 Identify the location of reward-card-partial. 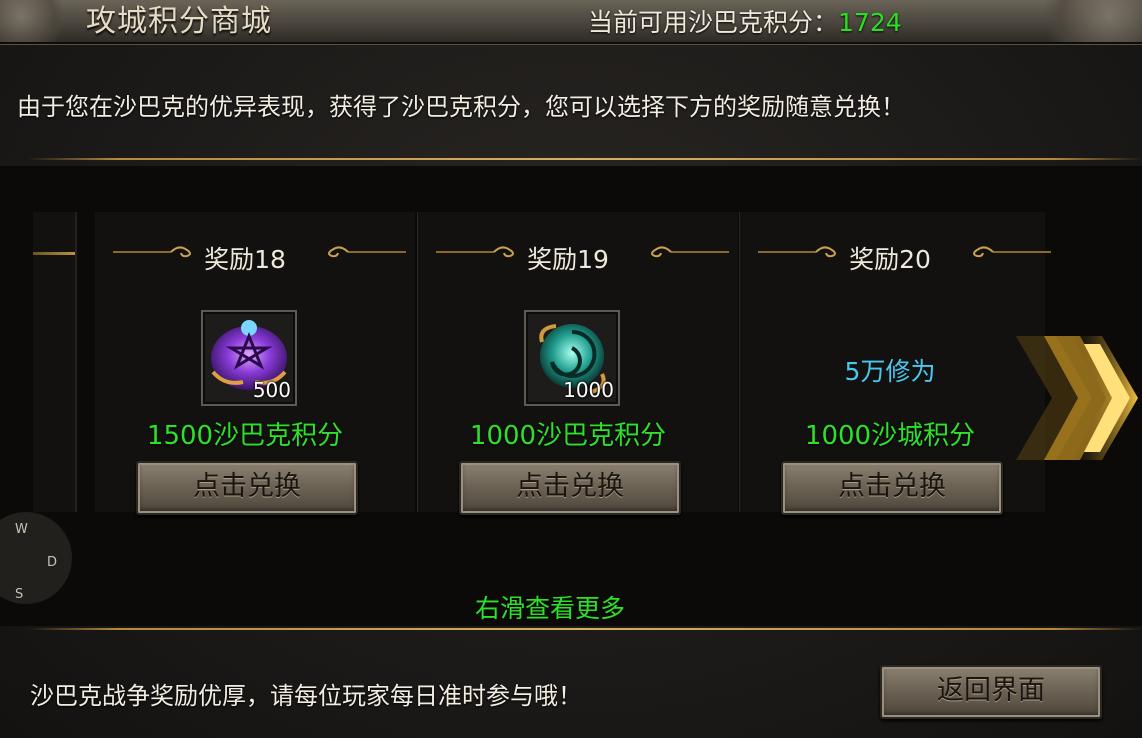
(55, 362).